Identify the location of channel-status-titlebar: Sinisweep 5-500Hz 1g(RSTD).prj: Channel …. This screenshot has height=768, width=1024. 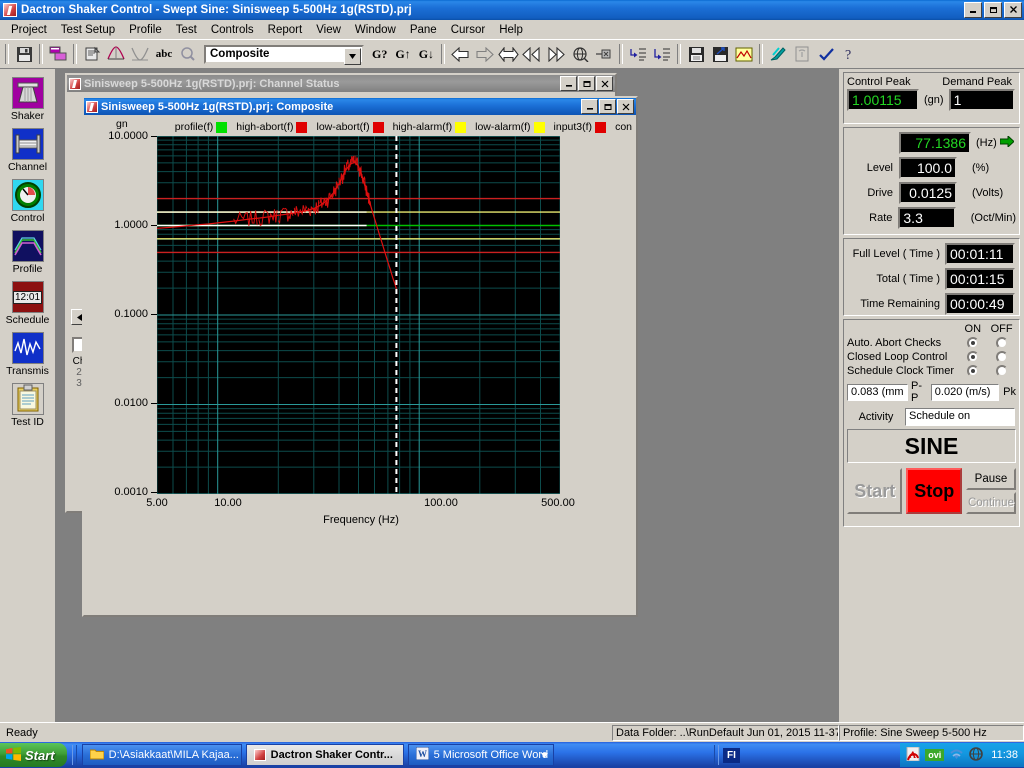
(341, 83).